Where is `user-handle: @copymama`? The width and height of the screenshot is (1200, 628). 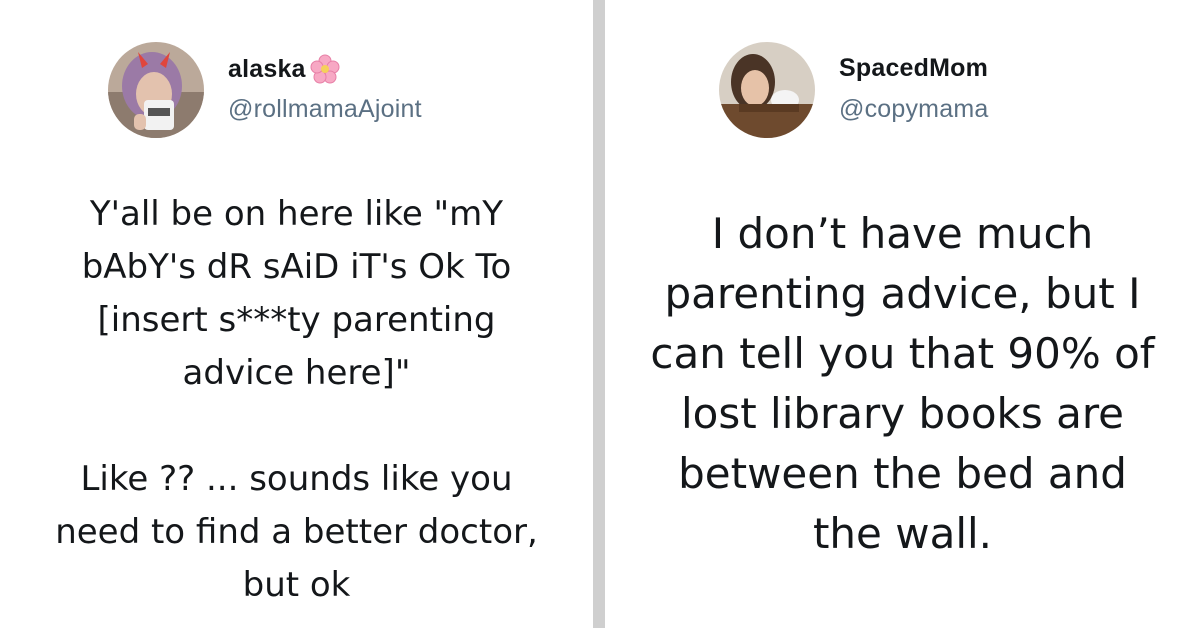
user-handle: @copymama is located at coordinates (913, 109).